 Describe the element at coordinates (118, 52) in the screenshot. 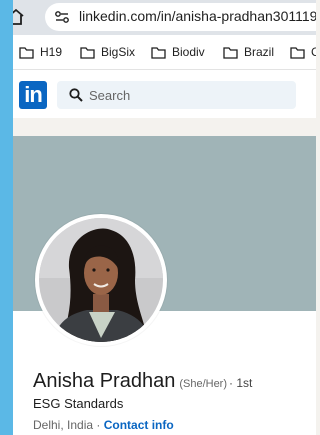

I see `bookmark-label: BigSix` at that location.